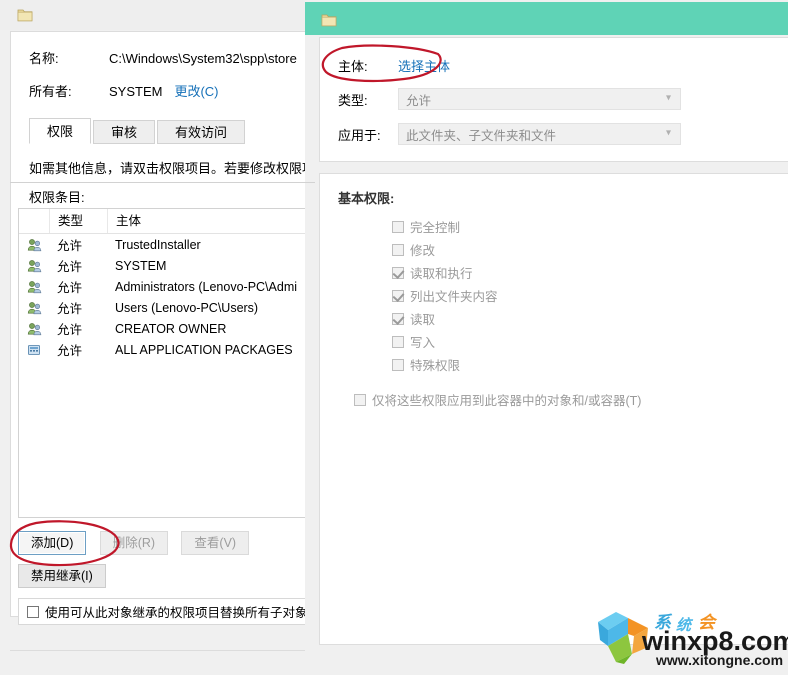 Image resolution: width=788 pixels, height=675 pixels. I want to click on permission-label: 读取和执行, so click(441, 274).